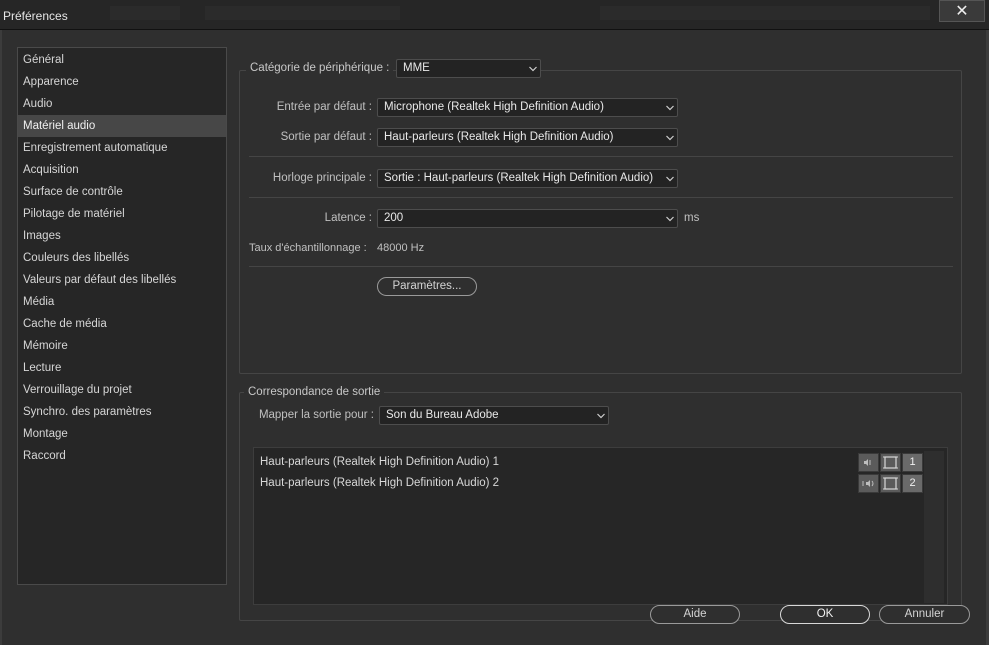  What do you see at coordinates (122, 346) in the screenshot?
I see `sidebar-item-memory: Mémoire` at bounding box center [122, 346].